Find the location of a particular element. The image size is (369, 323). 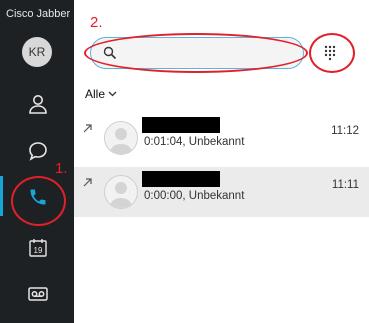

call-time: 11:12 is located at coordinates (345, 131).